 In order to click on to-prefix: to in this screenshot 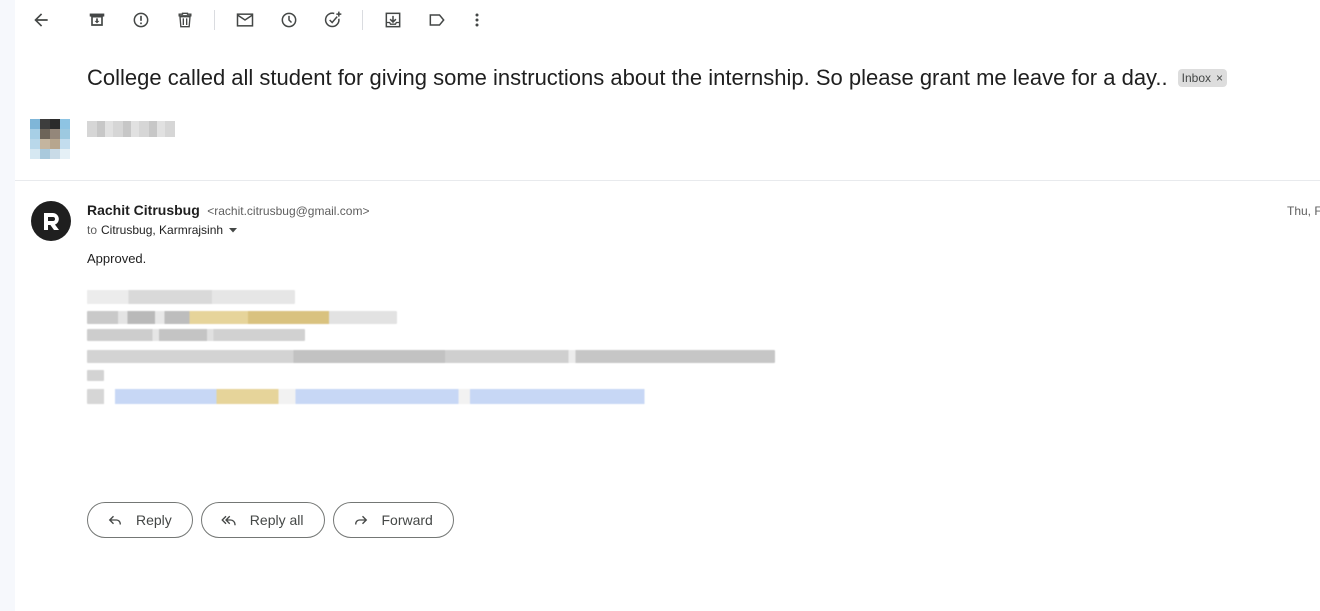, I will do `click(92, 230)`.